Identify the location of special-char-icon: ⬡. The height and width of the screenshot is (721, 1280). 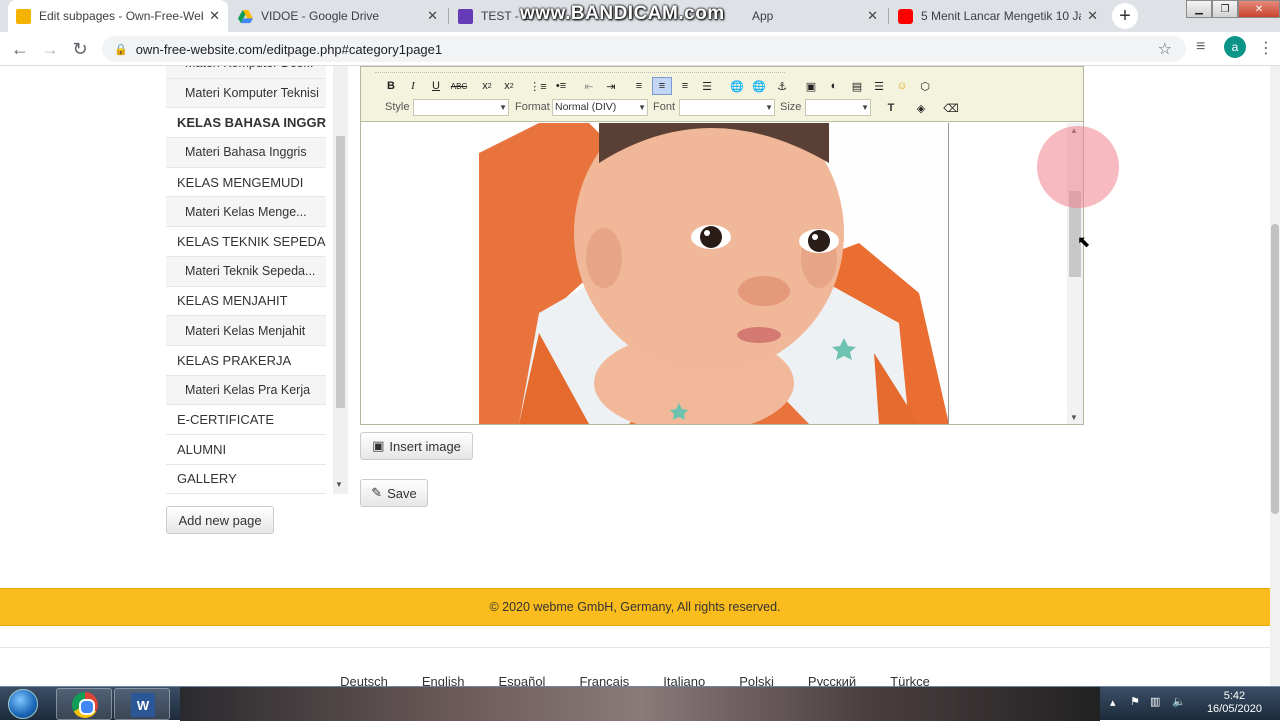
(925, 86).